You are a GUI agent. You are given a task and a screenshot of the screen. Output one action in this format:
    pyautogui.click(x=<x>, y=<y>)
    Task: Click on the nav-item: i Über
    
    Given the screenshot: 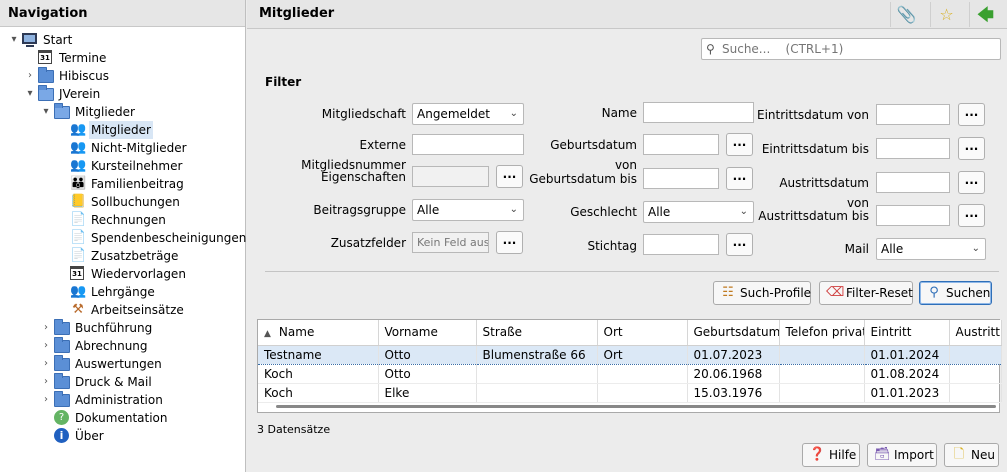 What is the action you would take?
    pyautogui.click(x=122, y=436)
    